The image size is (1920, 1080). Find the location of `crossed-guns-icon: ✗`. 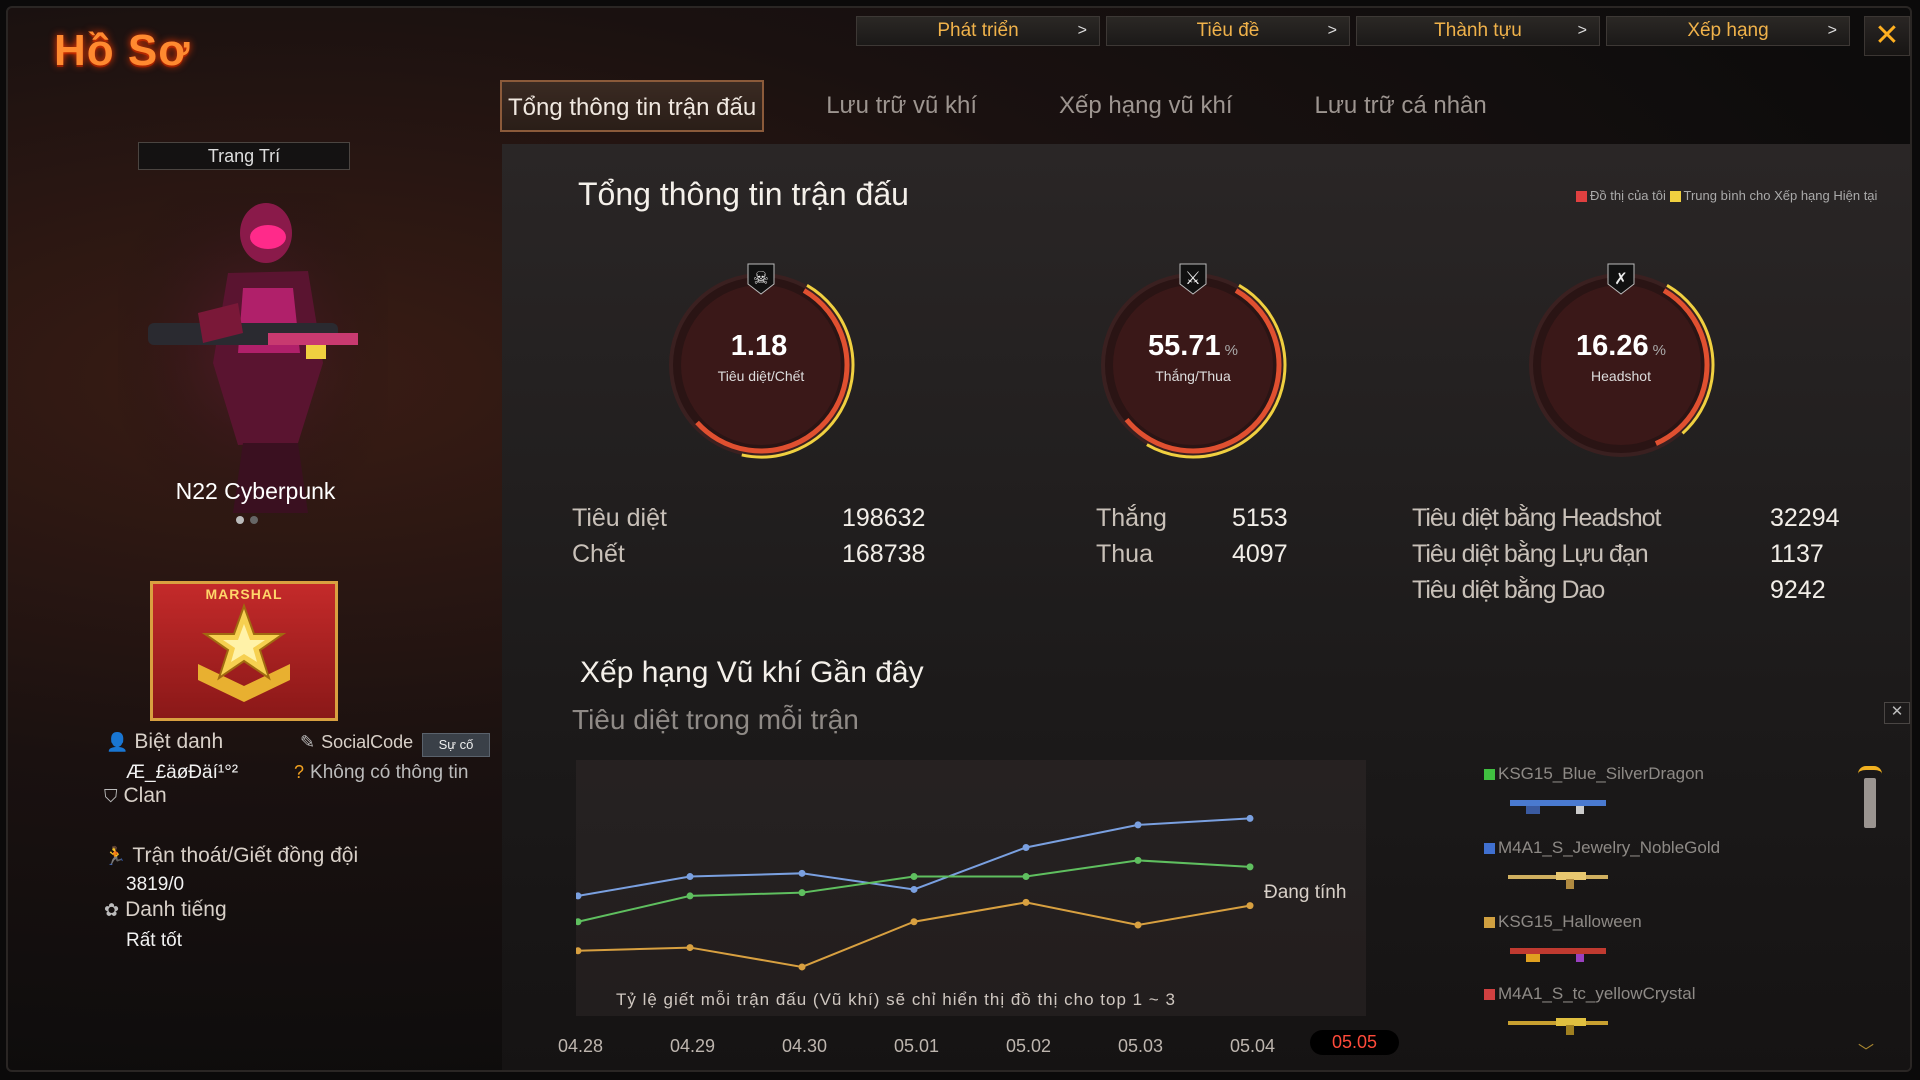

crossed-guns-icon: ✗ is located at coordinates (1620, 278).